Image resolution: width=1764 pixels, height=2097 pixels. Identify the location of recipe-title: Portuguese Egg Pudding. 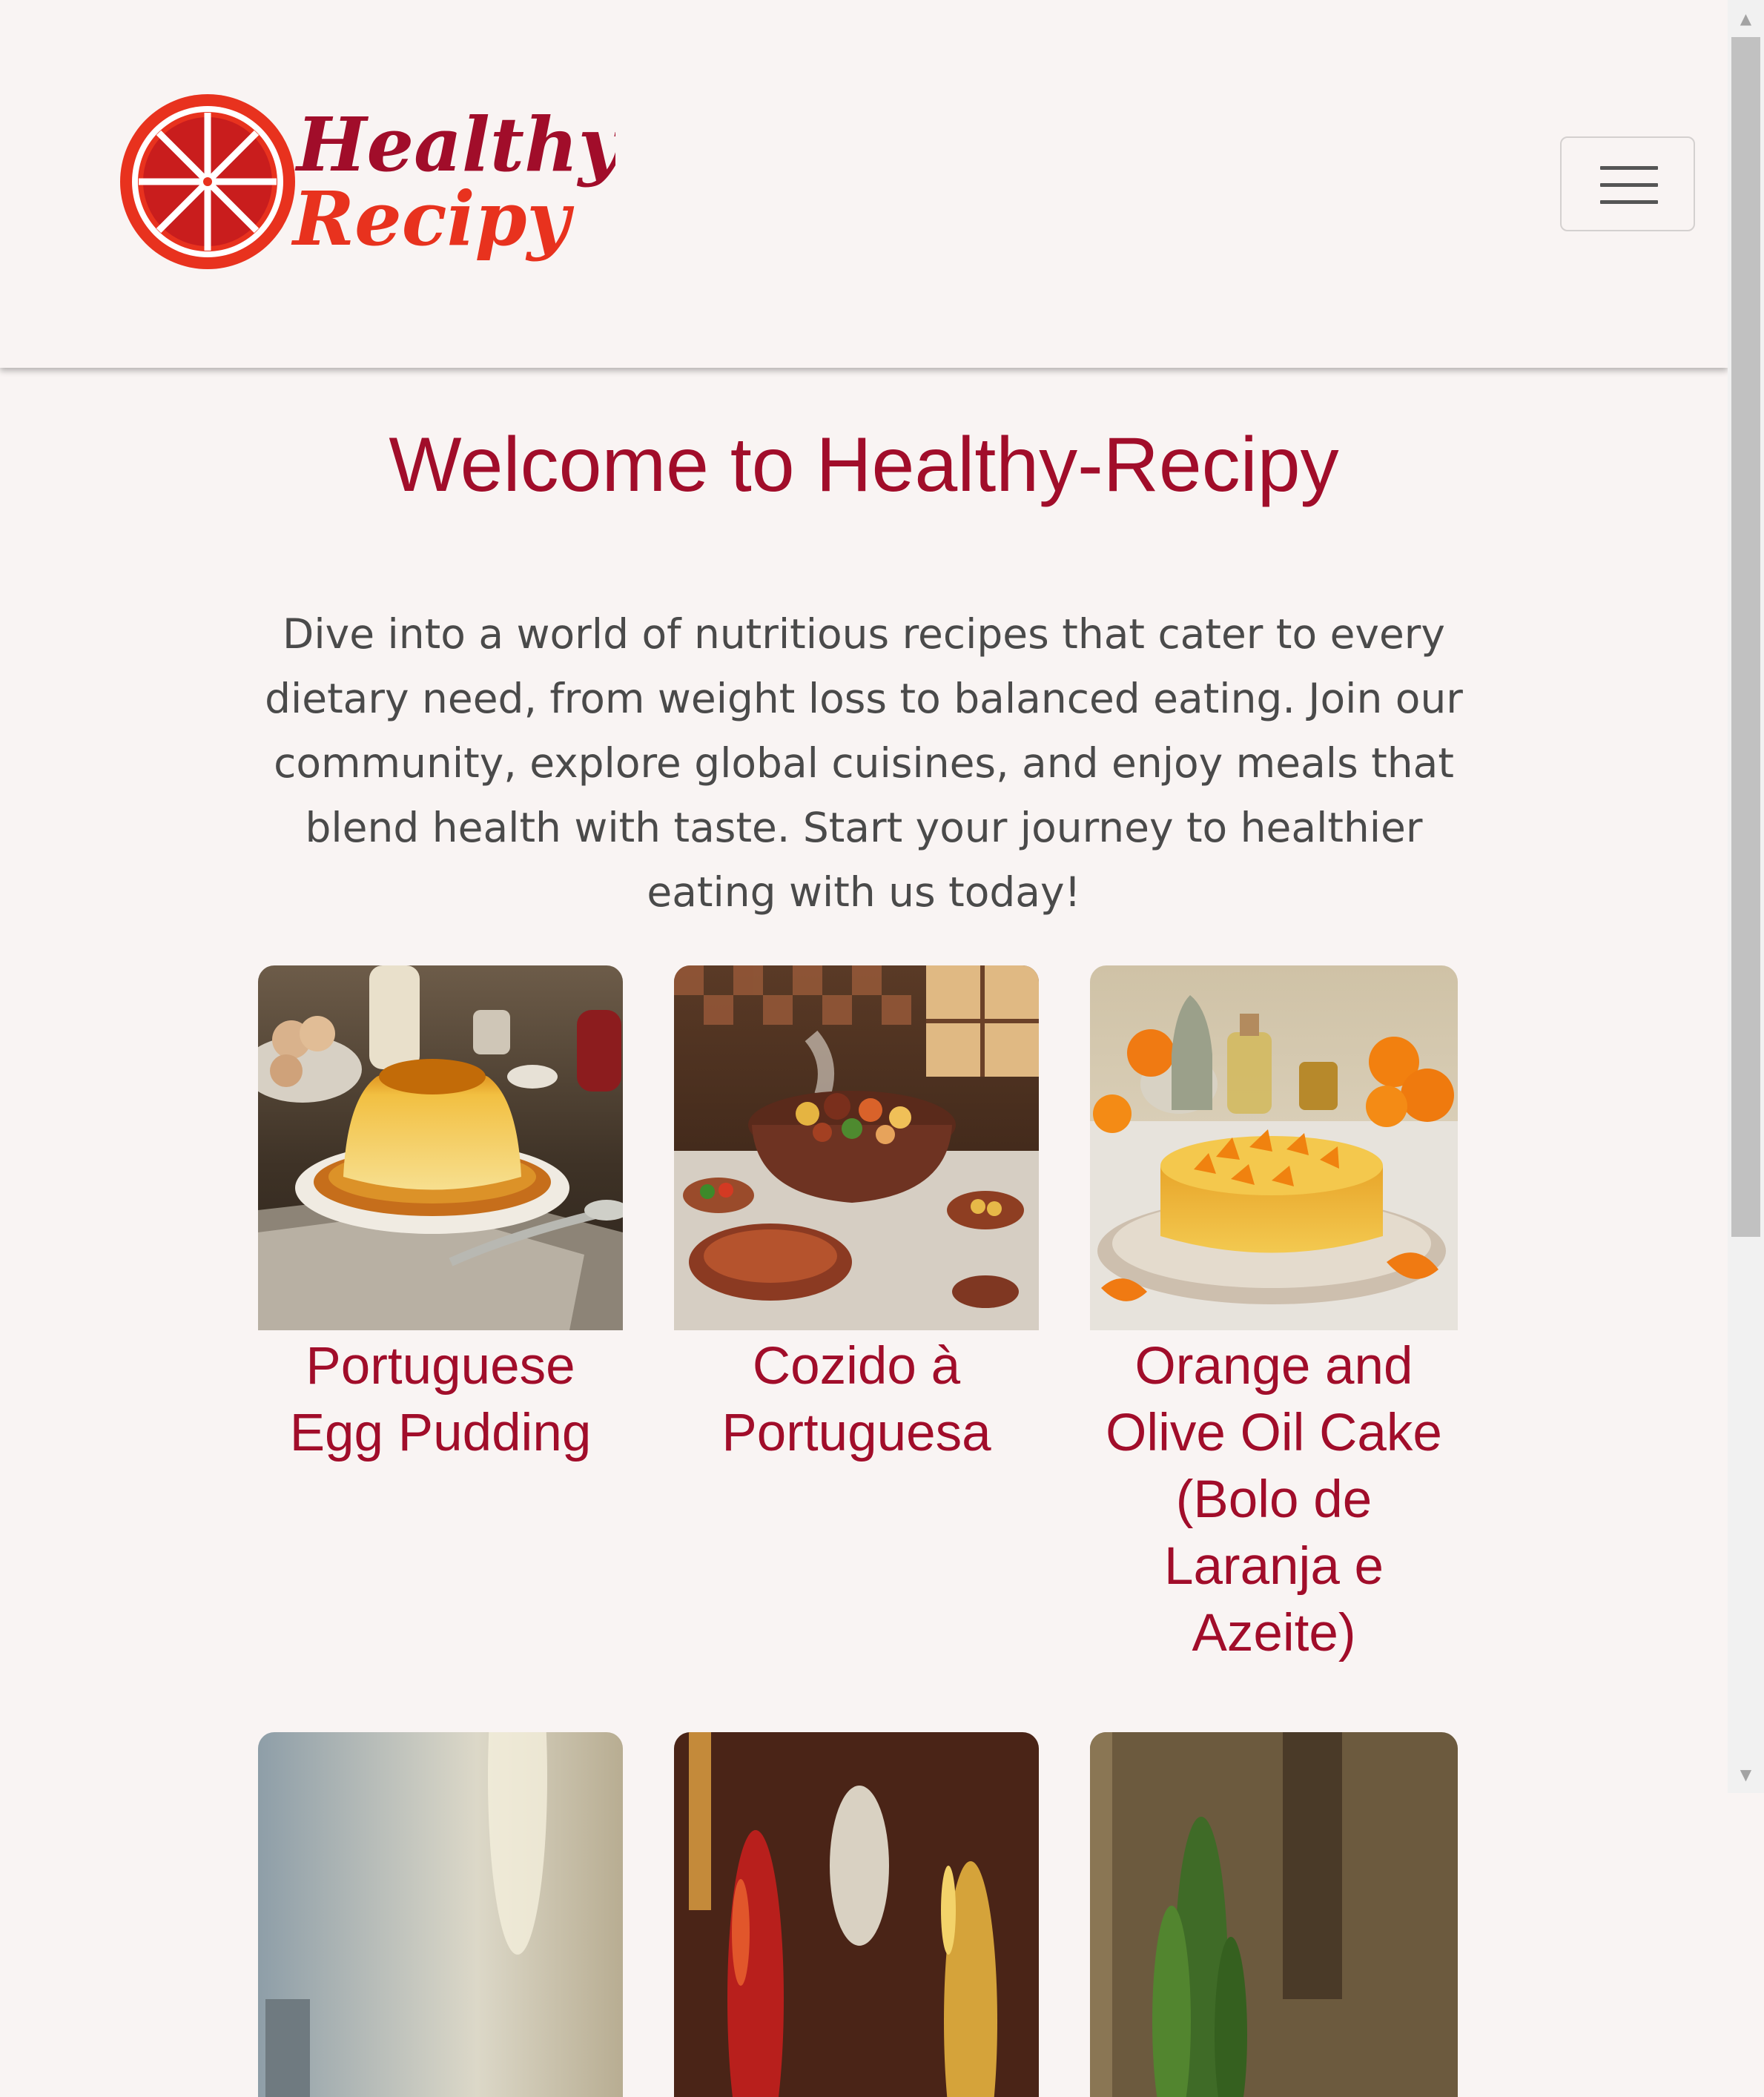
(440, 1400).